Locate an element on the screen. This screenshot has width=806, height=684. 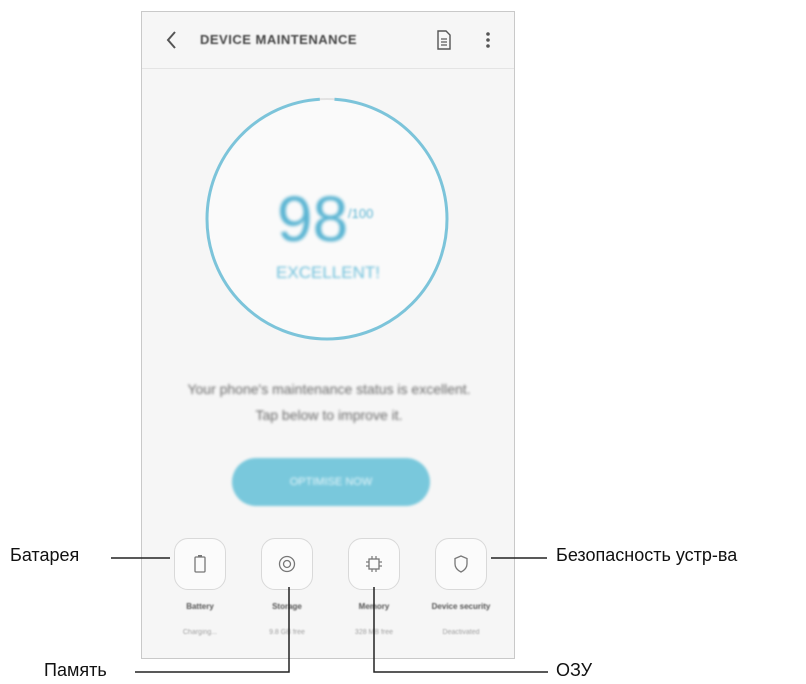
device-security-tile: Device security Deactivated is located at coordinates (461, 587).